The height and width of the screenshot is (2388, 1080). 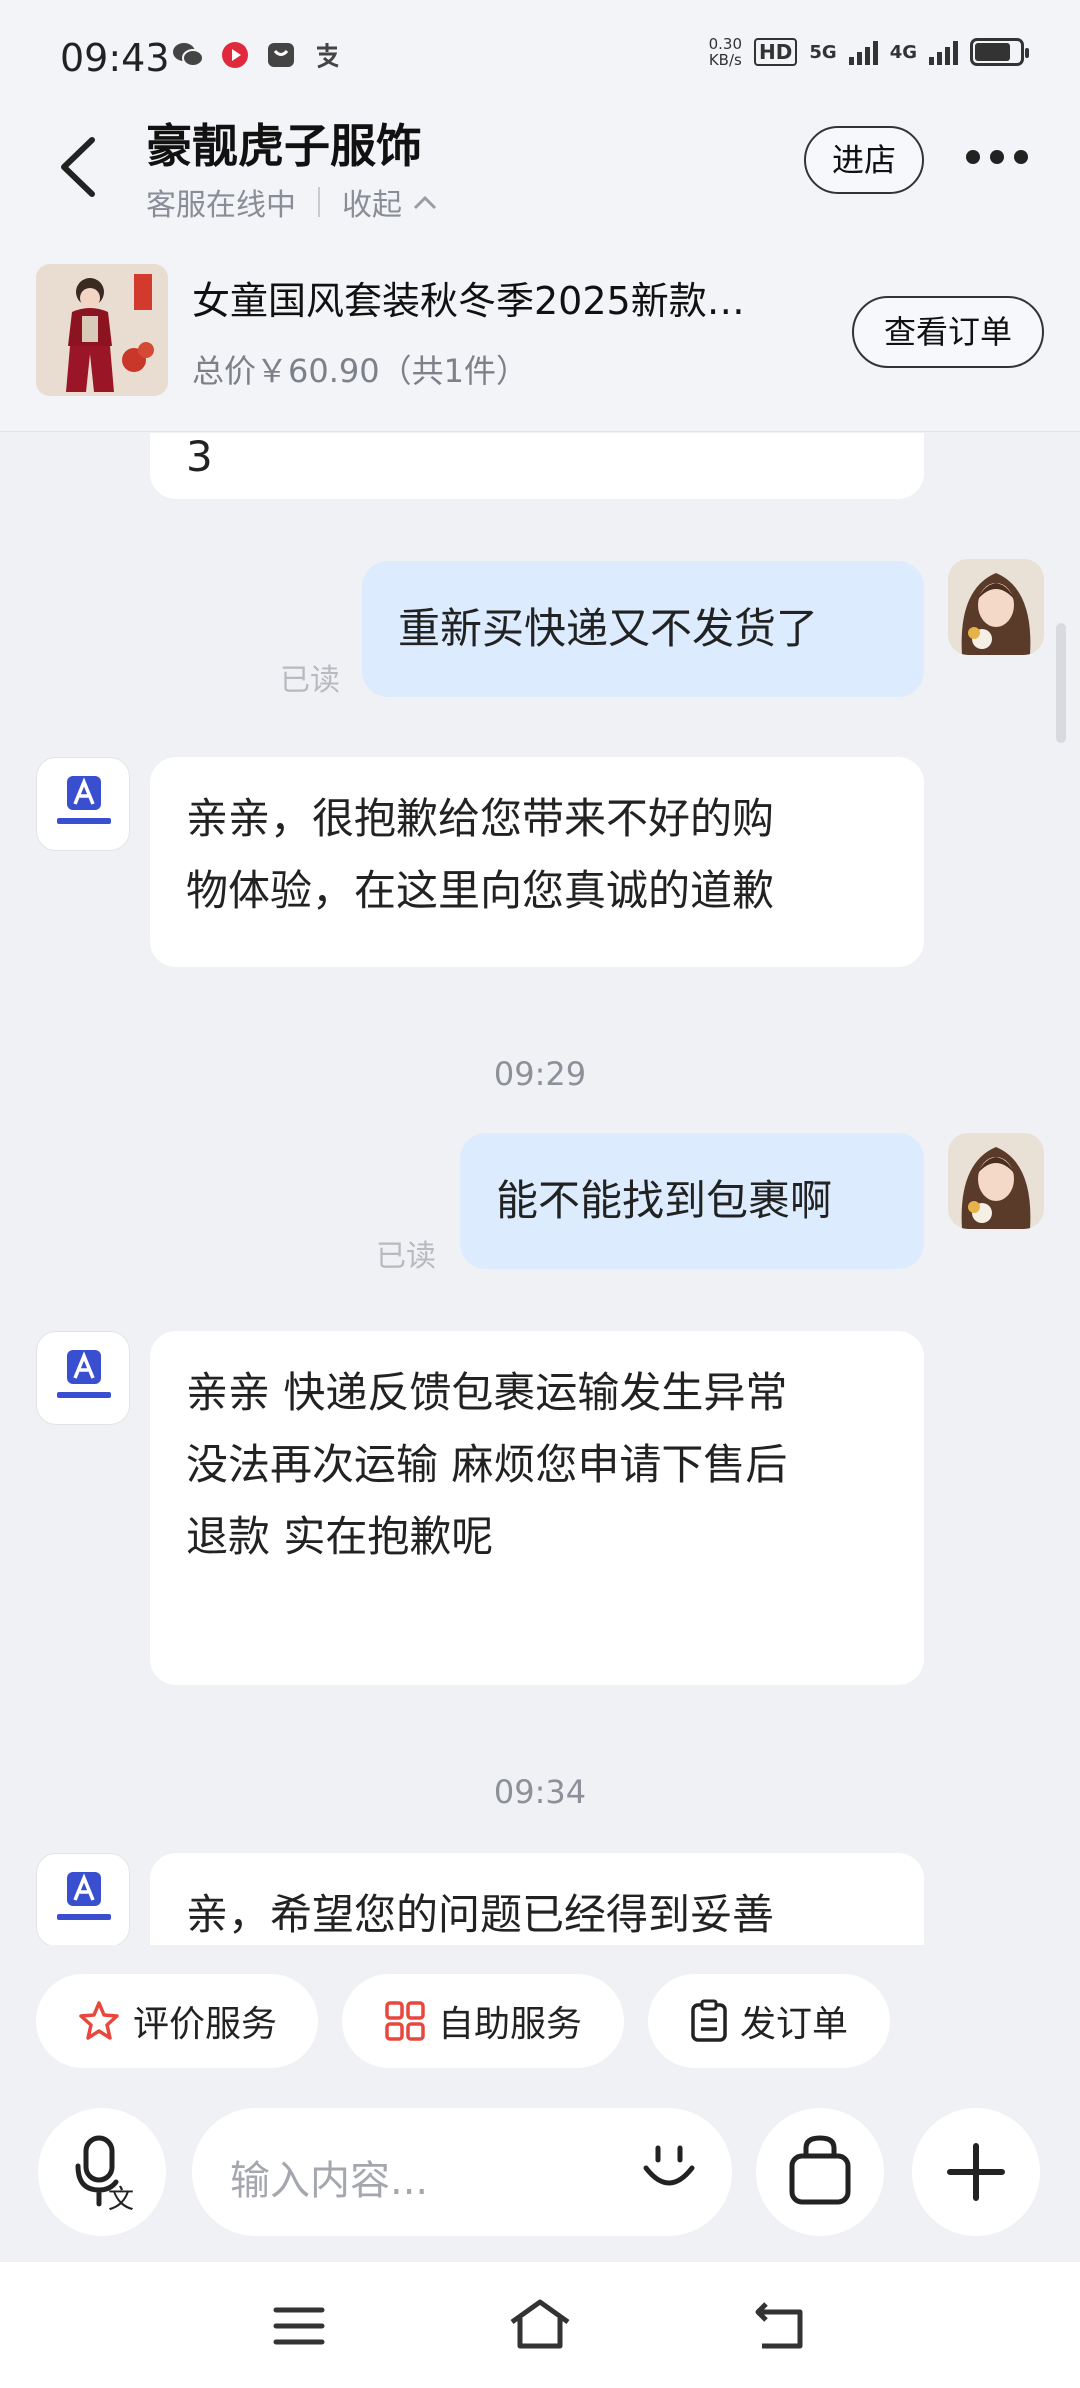 What do you see at coordinates (319, 202) in the screenshot?
I see `divider` at bounding box center [319, 202].